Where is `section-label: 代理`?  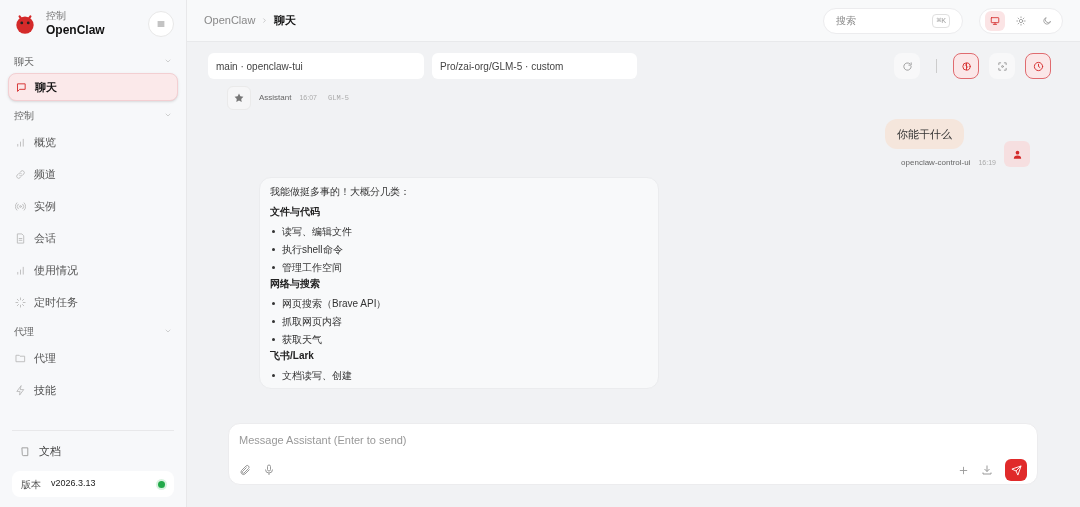
section-label: 代理 is located at coordinates (24, 331).